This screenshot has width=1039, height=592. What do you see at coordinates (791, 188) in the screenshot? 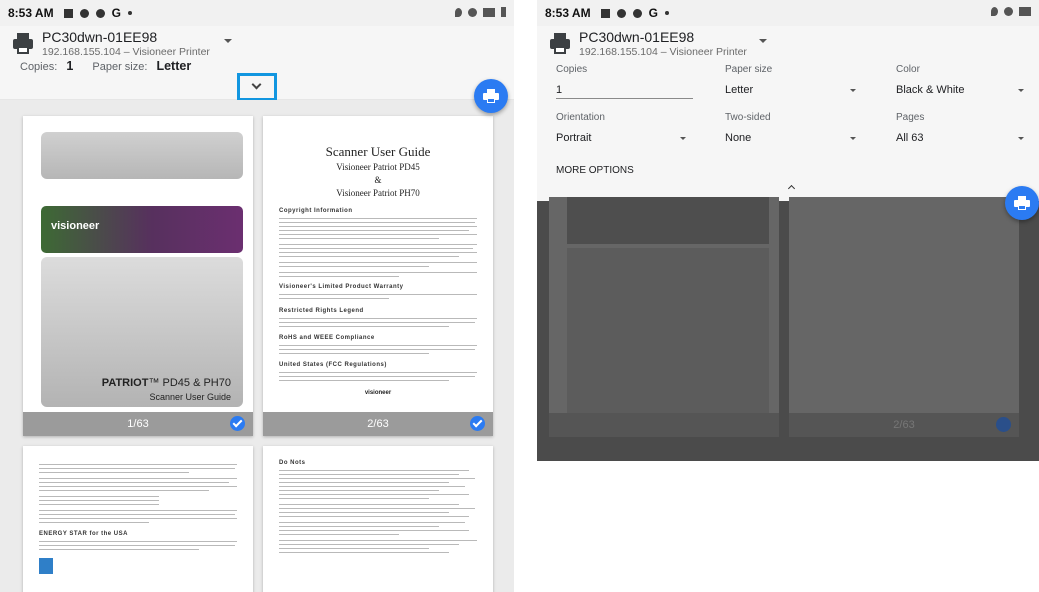
I see `chevron-up-icon` at bounding box center [791, 188].